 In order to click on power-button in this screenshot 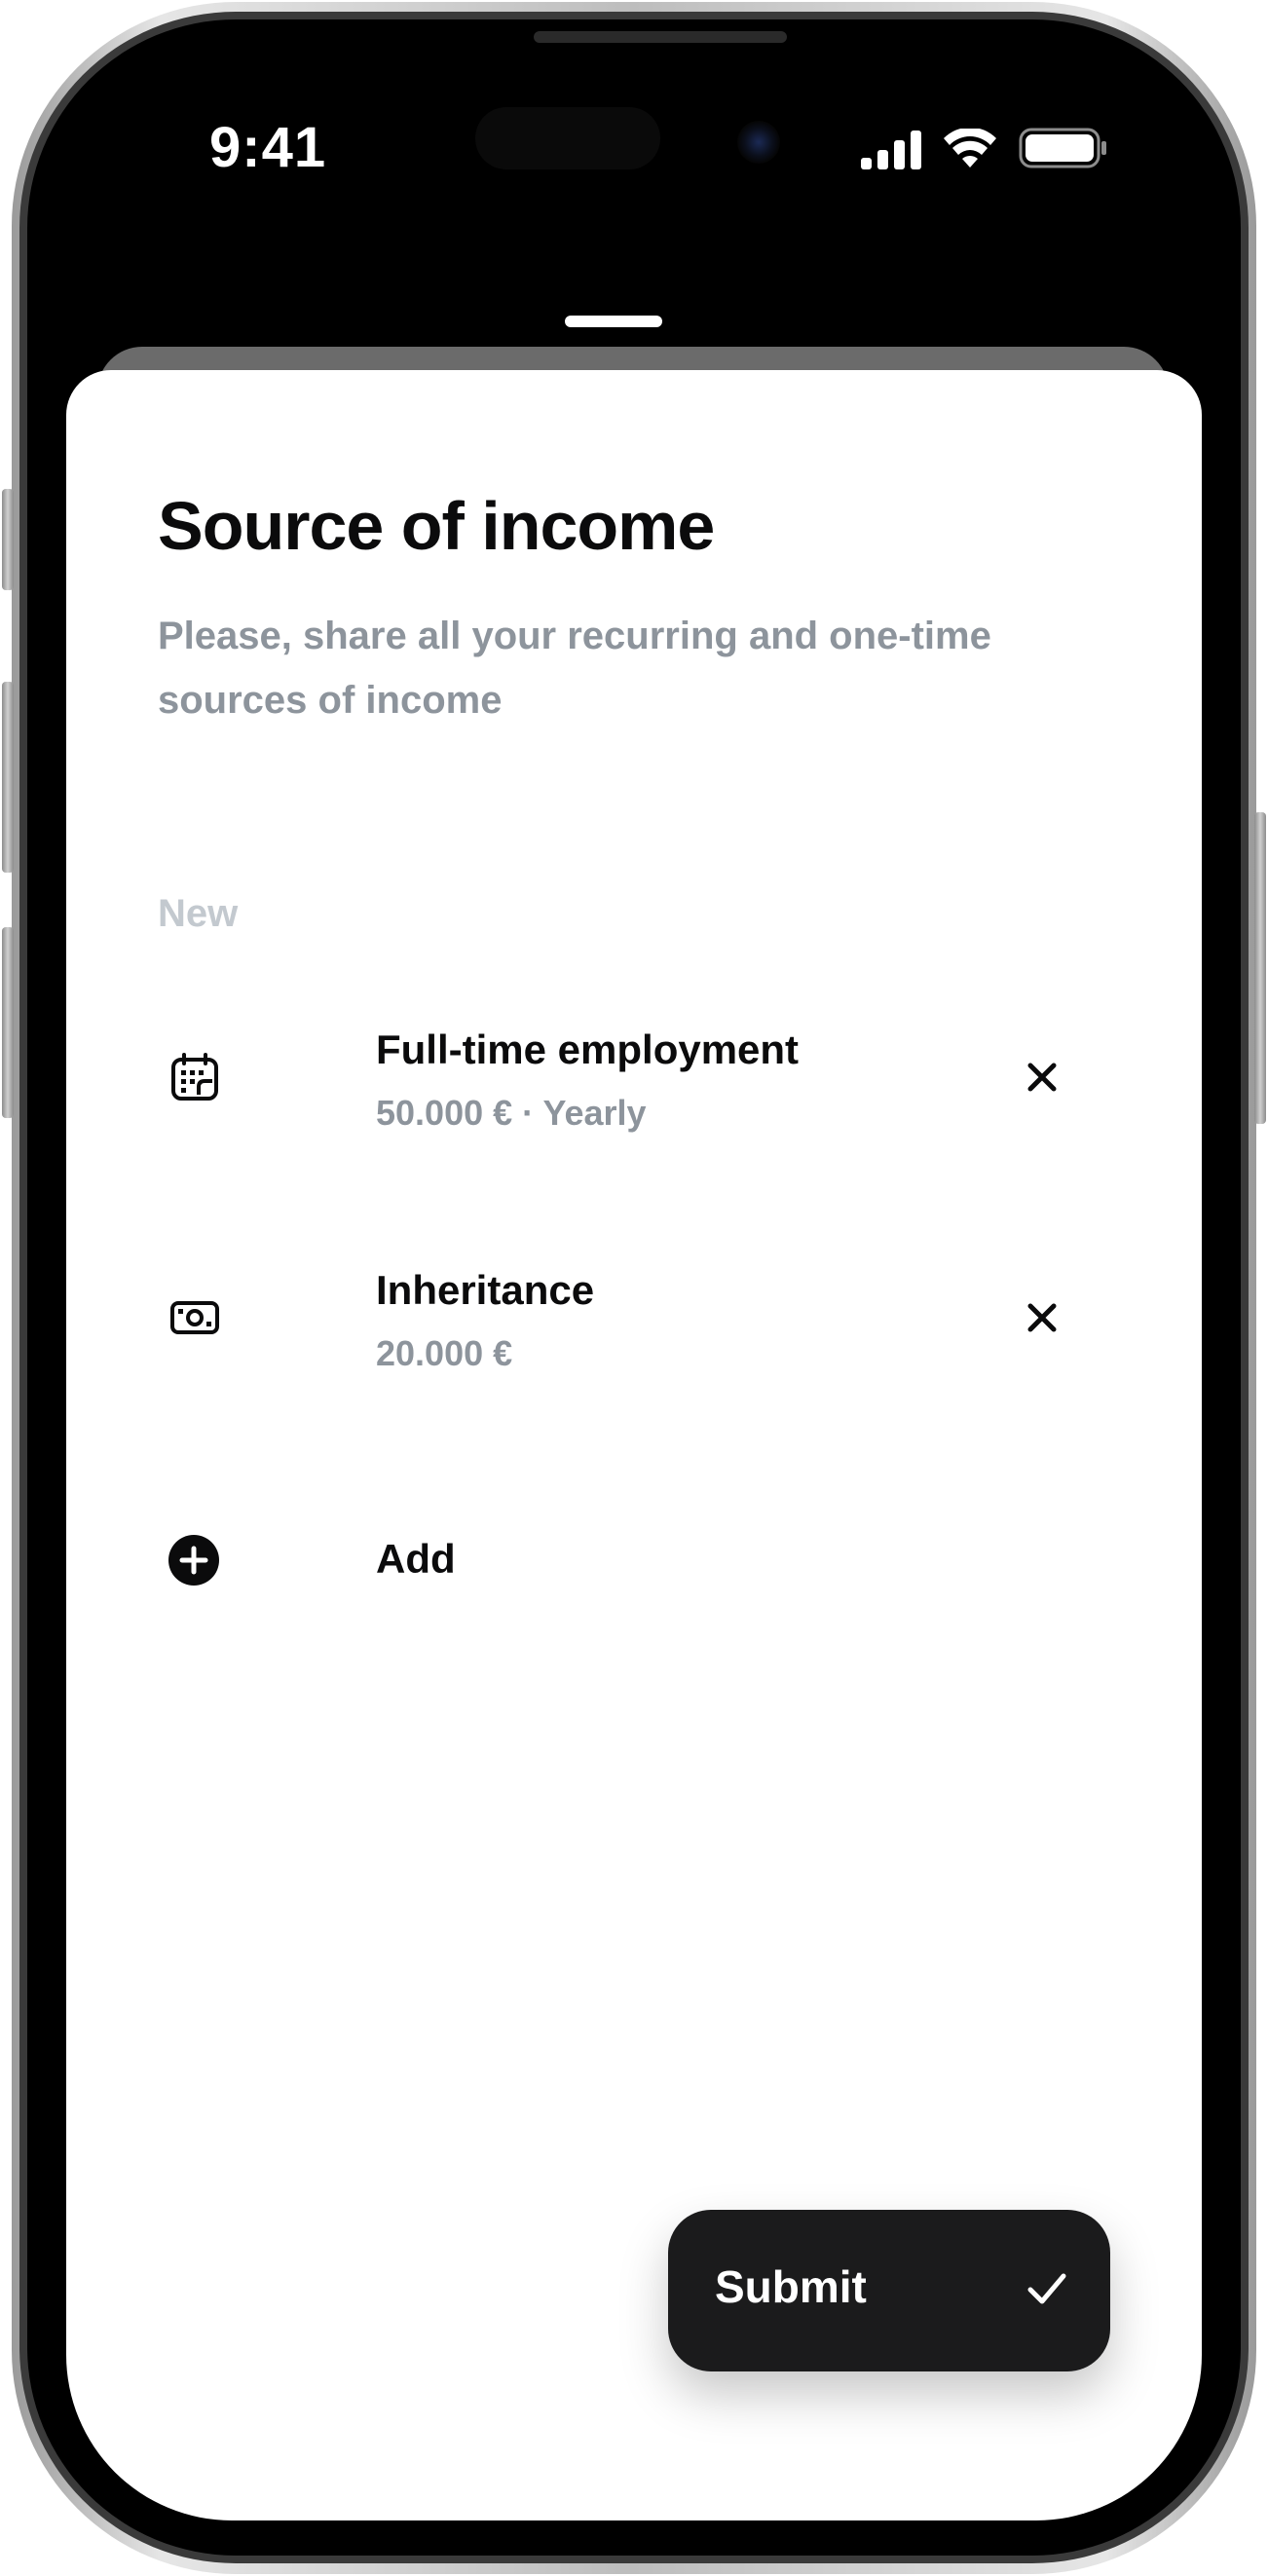, I will do `click(1260, 968)`.